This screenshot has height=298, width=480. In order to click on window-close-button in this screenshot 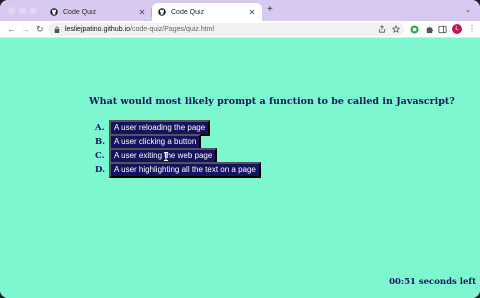, I will do `click(11, 10)`.